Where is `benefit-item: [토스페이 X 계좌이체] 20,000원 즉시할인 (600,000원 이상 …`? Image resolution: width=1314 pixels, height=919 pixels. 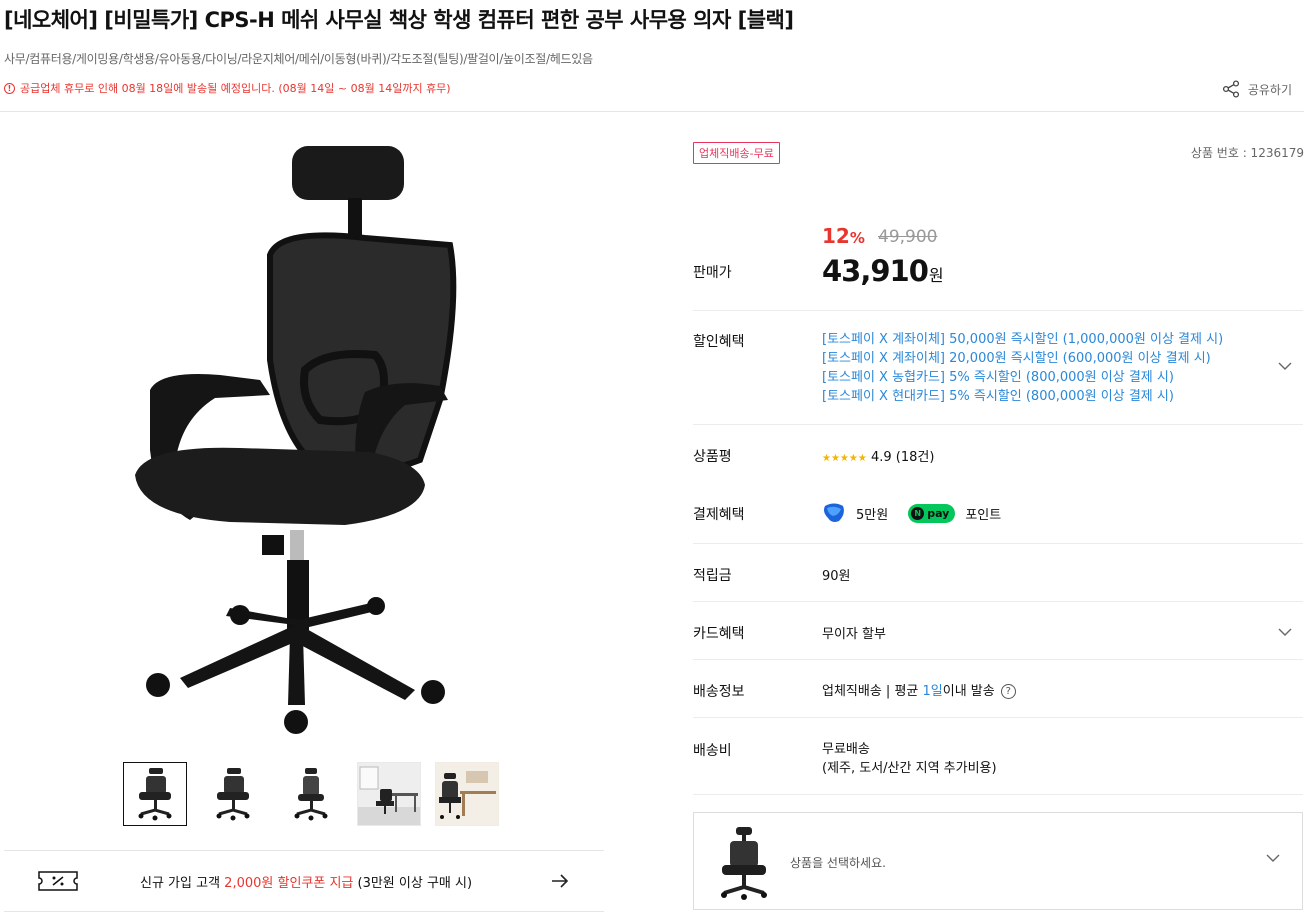 benefit-item: [토스페이 X 계좌이체] 20,000원 즉시할인 (600,000원 이상 … is located at coordinates (1022, 358).